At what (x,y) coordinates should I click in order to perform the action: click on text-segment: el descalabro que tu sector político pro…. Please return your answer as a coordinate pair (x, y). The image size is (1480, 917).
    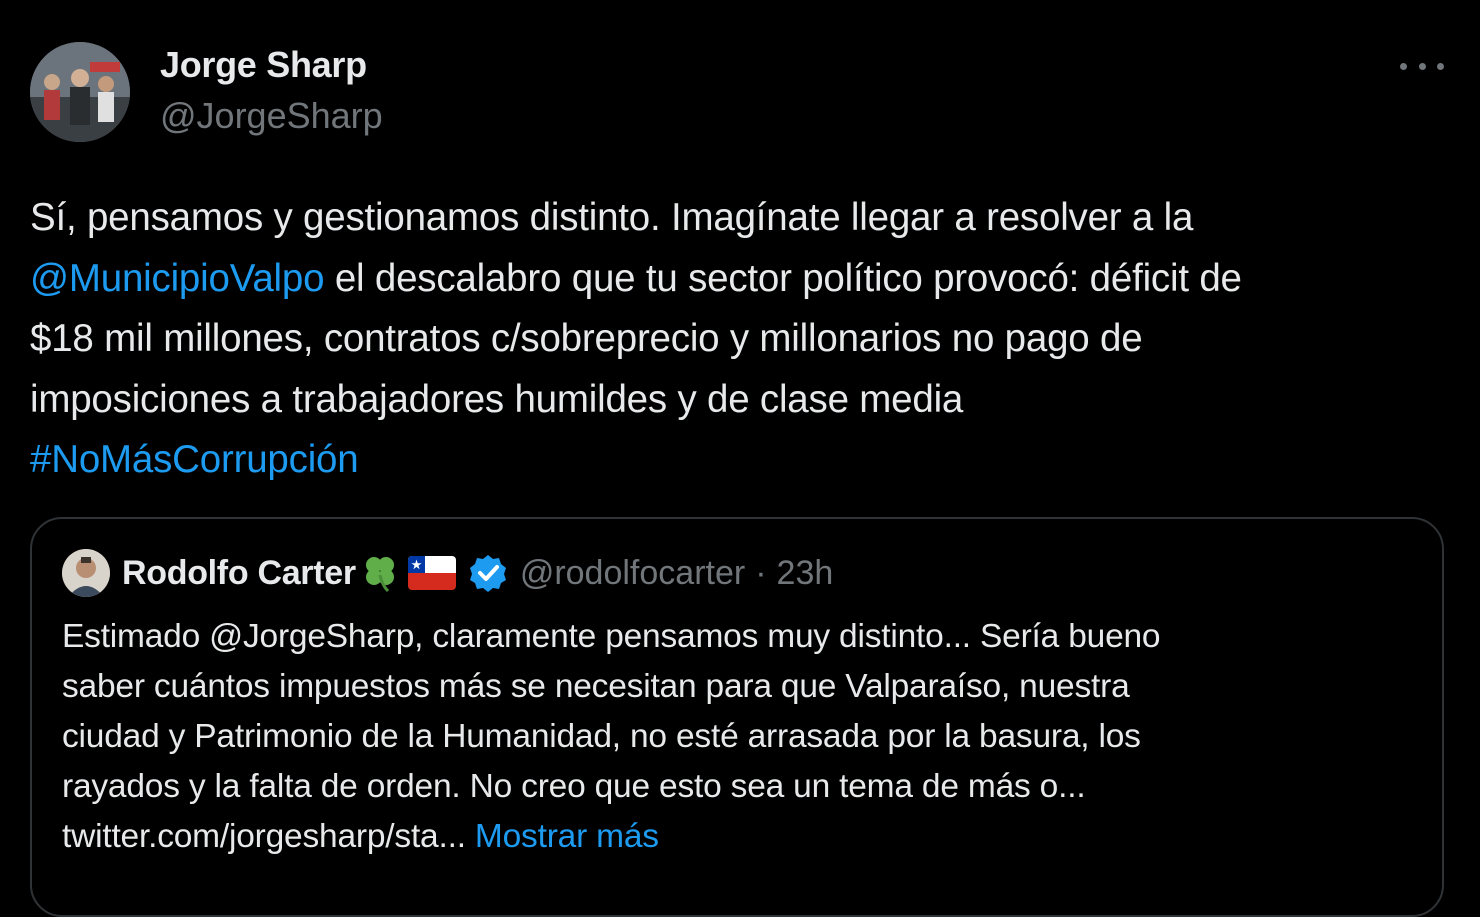
    Looking at the image, I should click on (783, 278).